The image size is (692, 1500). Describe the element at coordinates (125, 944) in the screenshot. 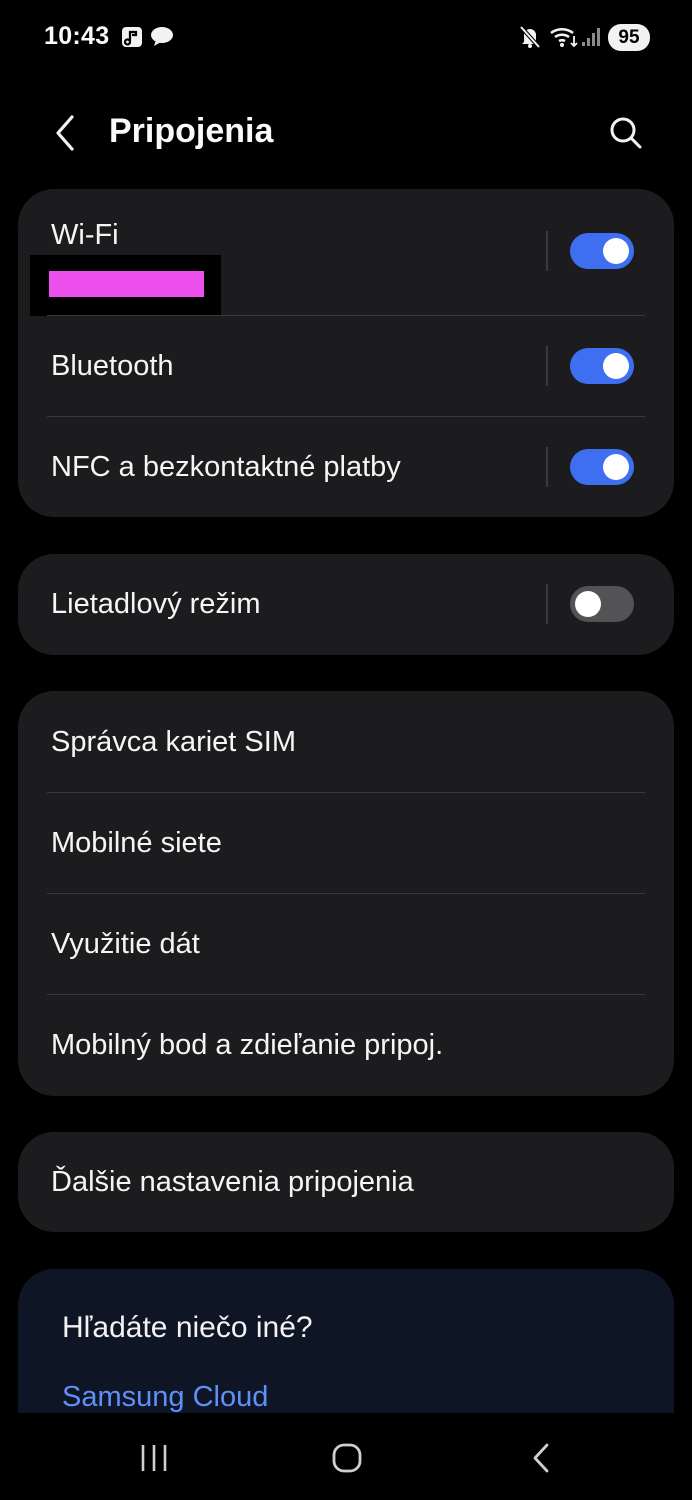

I see `data-usage-label: Využitie dát` at that location.